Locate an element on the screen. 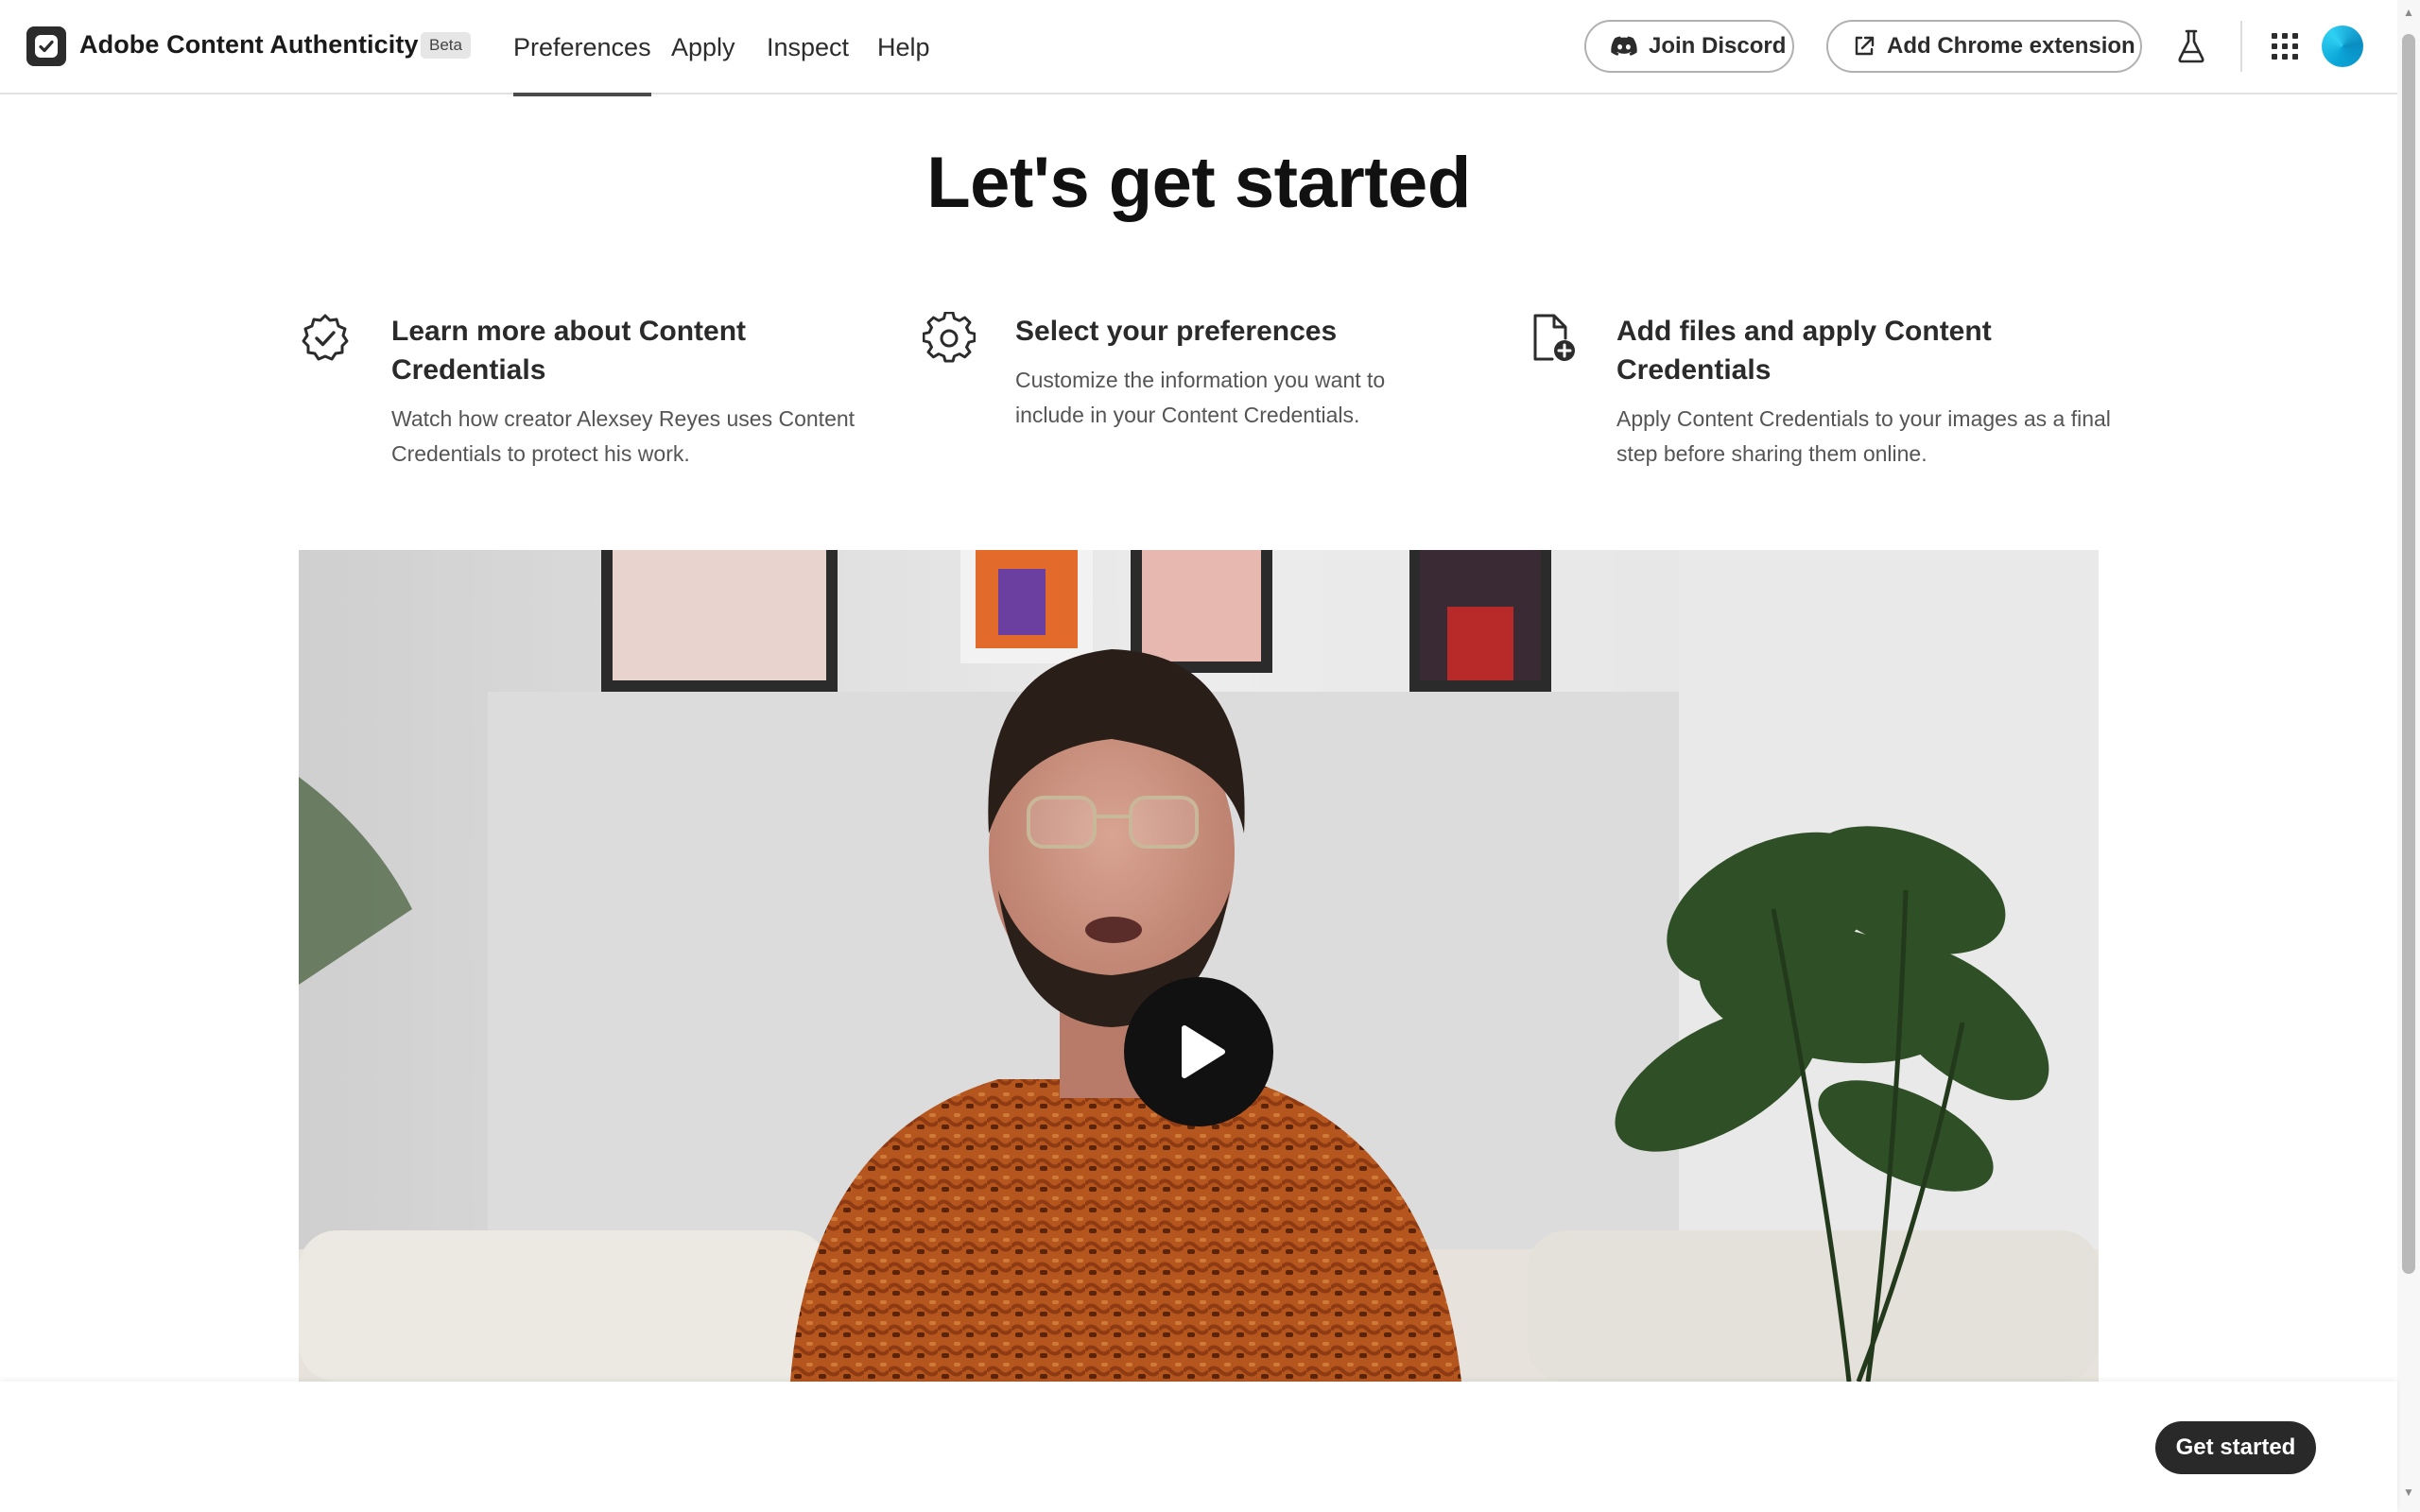 Image resolution: width=2420 pixels, height=1512 pixels. app-grid-icon is located at coordinates (2285, 46).